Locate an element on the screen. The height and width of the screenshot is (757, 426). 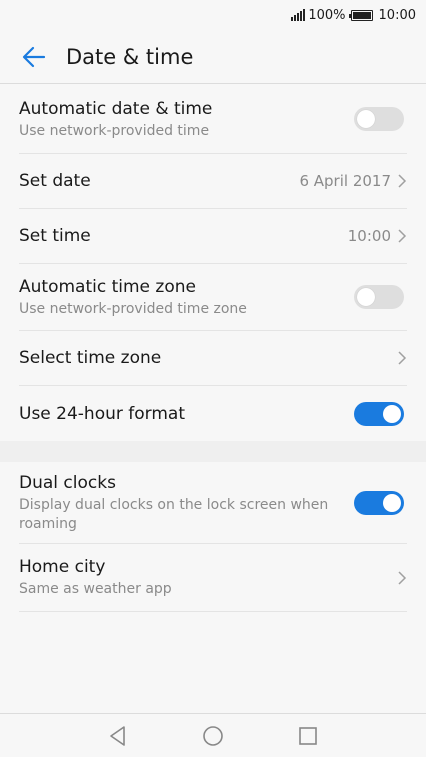
arrow-left-icon is located at coordinates (34, 56).